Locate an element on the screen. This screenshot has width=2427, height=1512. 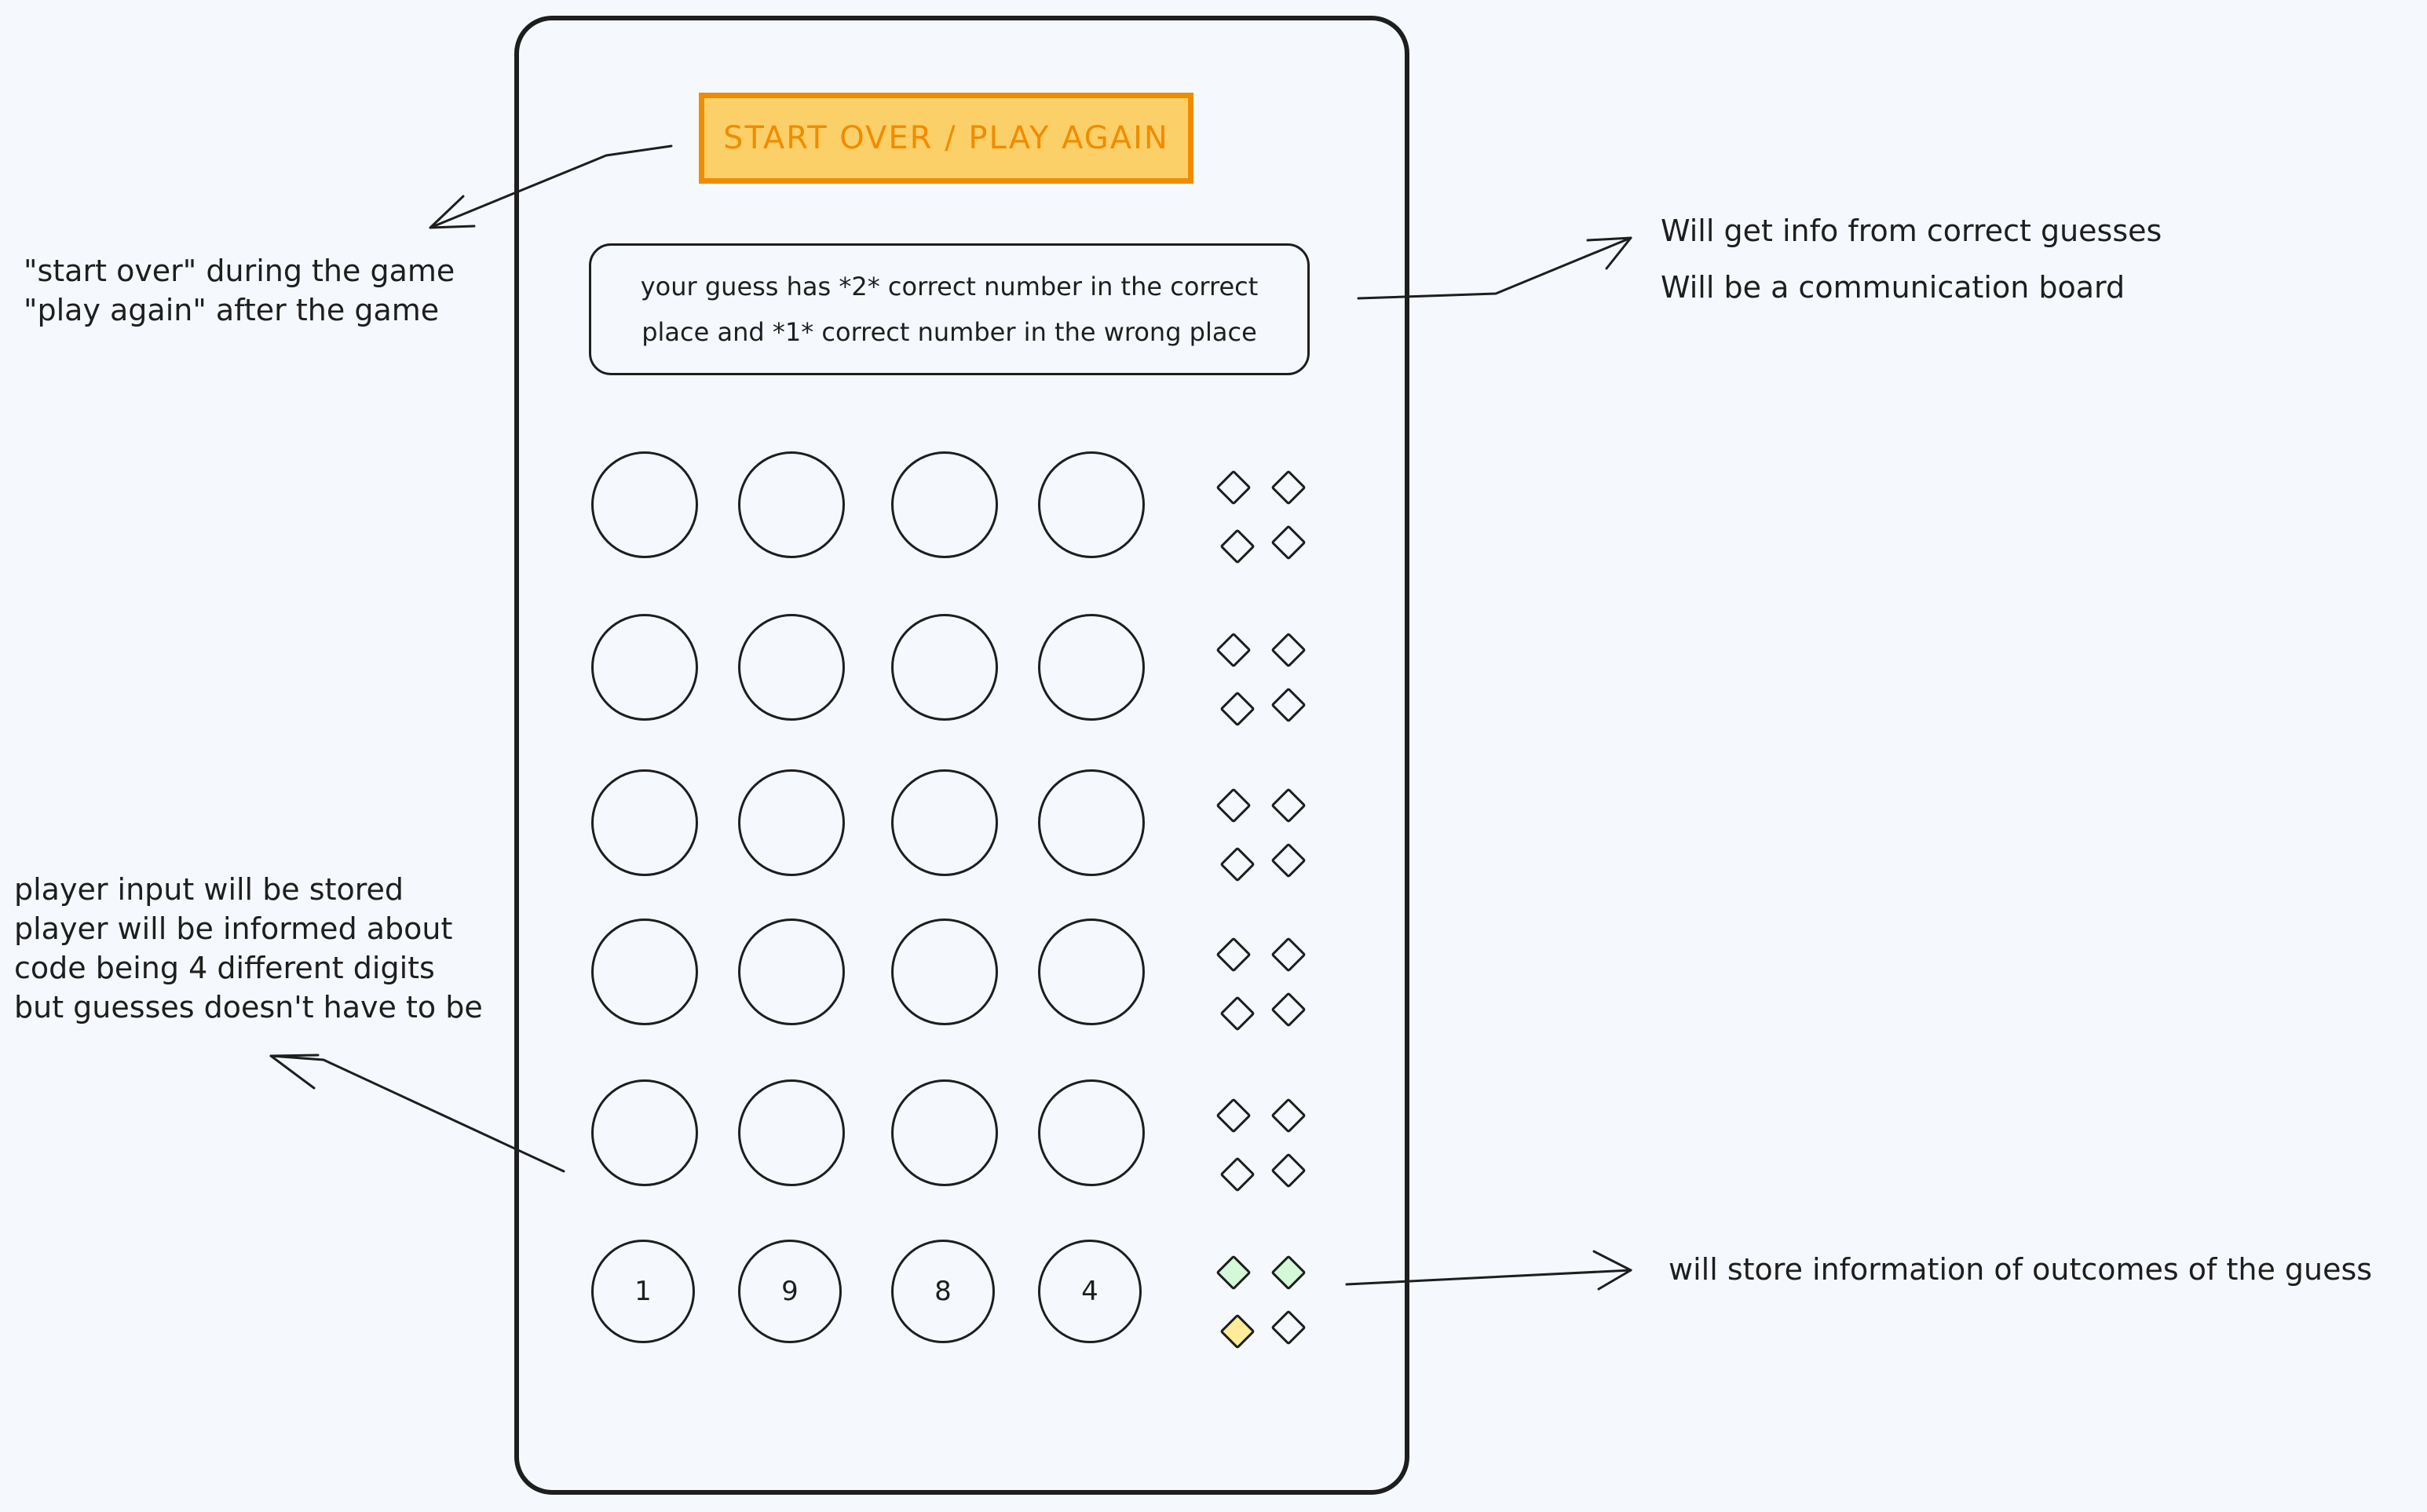
guess-peg: 4 is located at coordinates (1090, 1291).